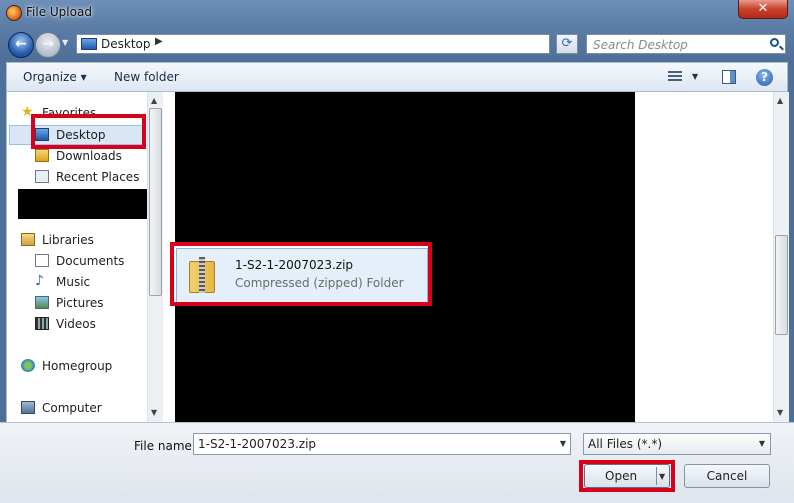 The image size is (794, 503). What do you see at coordinates (42, 302) in the screenshot?
I see `pictures-icon` at bounding box center [42, 302].